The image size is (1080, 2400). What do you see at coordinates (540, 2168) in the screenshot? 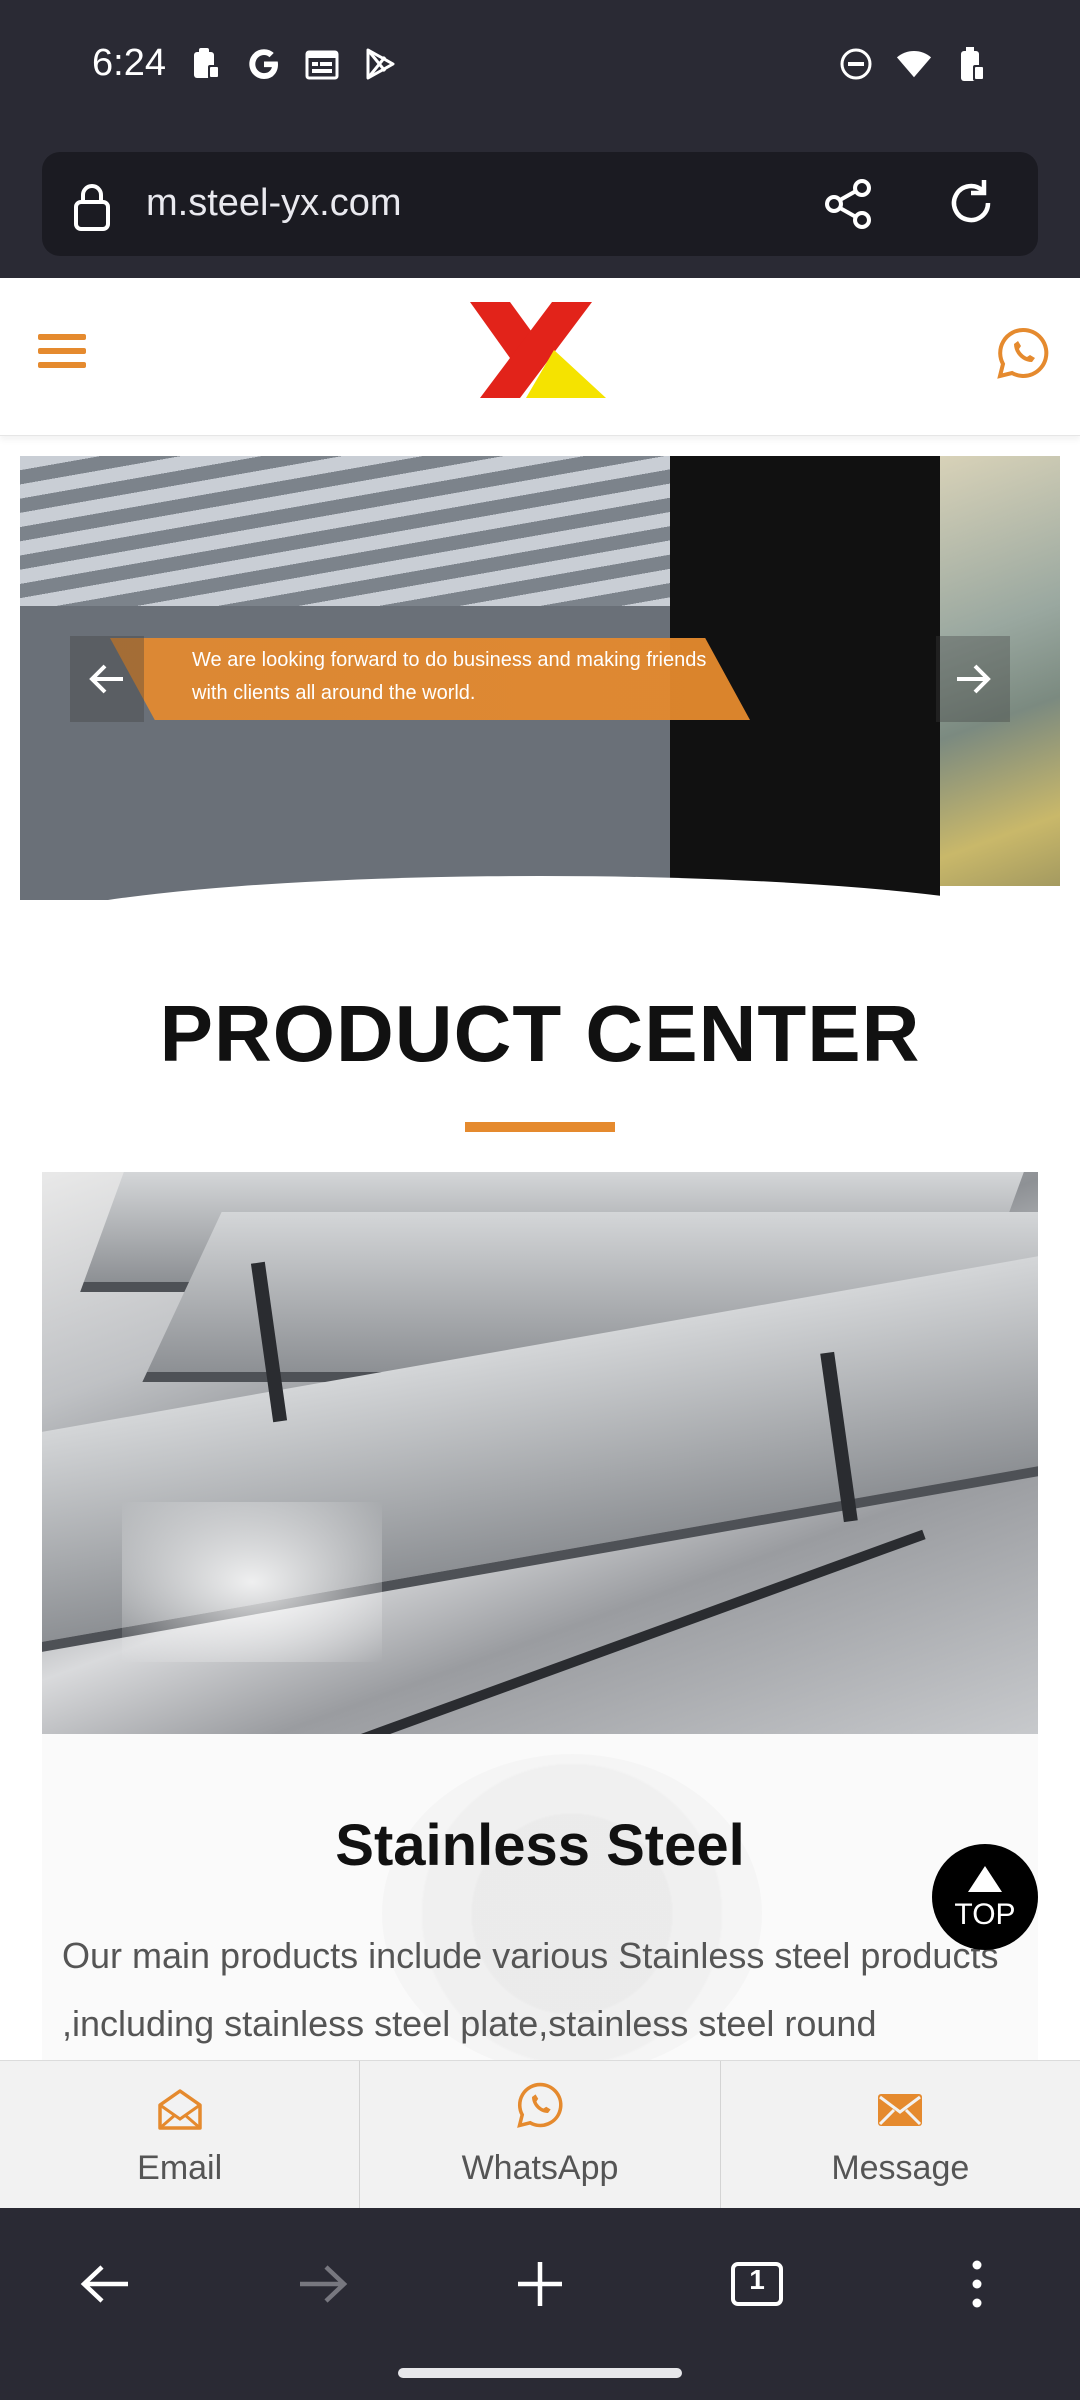
I see `whatsapp-label: WhatsApp` at bounding box center [540, 2168].